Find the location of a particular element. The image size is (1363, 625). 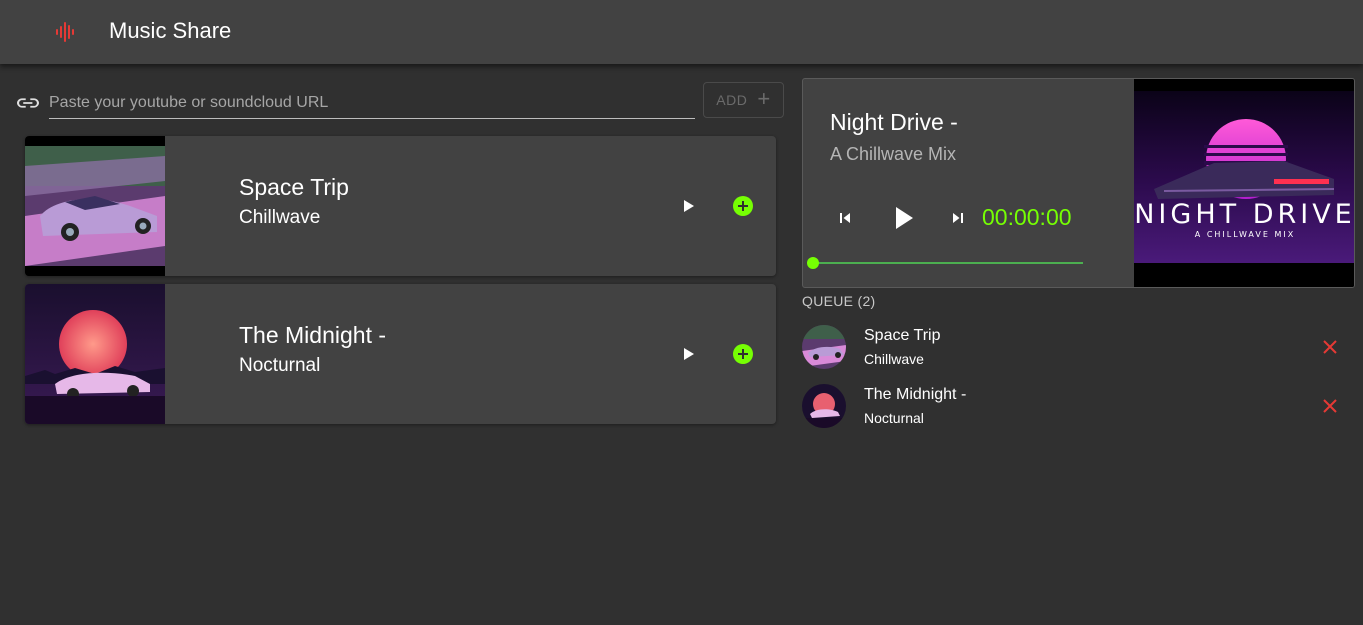

url-input-row is located at coordinates (356, 103).